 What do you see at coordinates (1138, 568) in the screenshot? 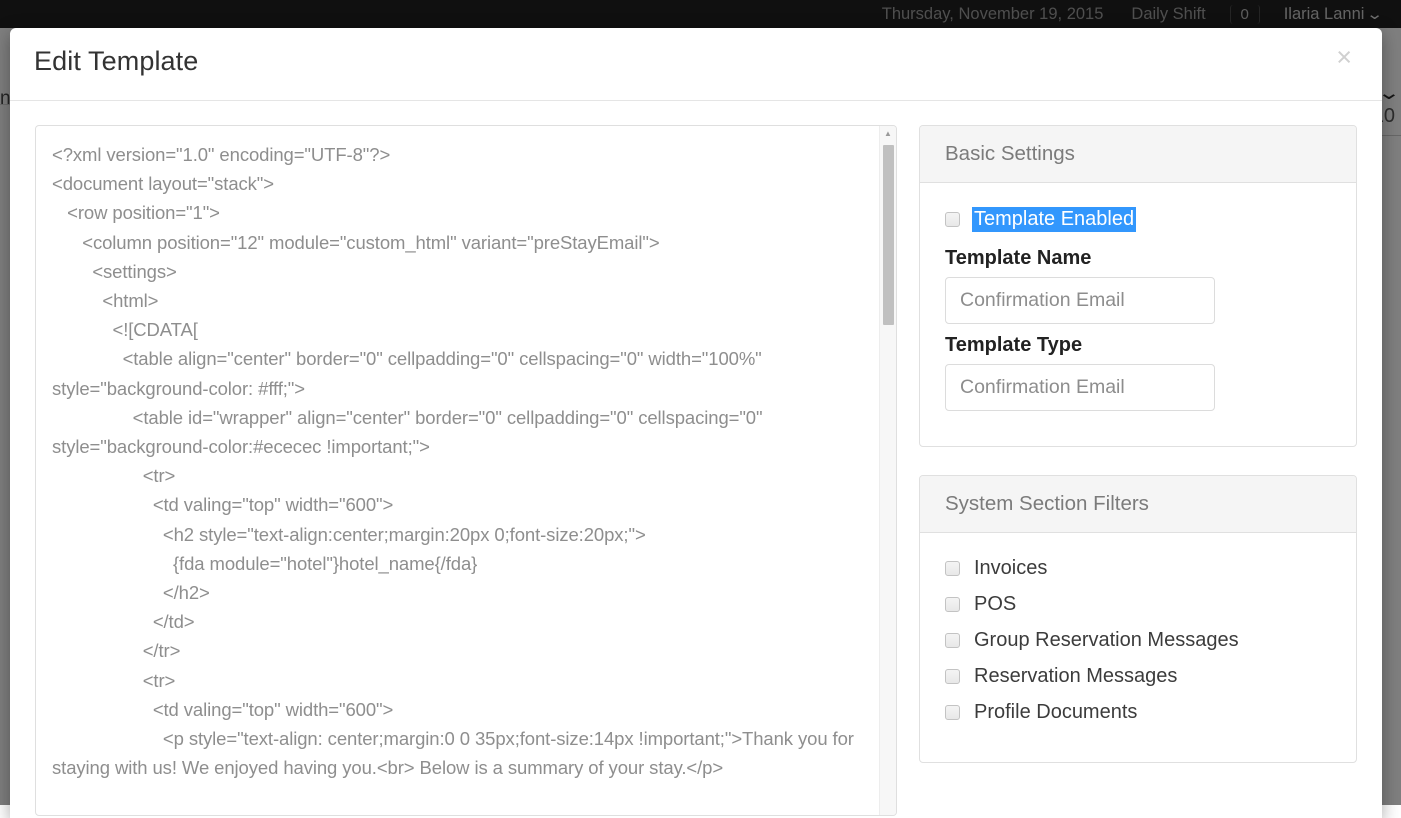
I see `filter-row-invoices: Invoices` at bounding box center [1138, 568].